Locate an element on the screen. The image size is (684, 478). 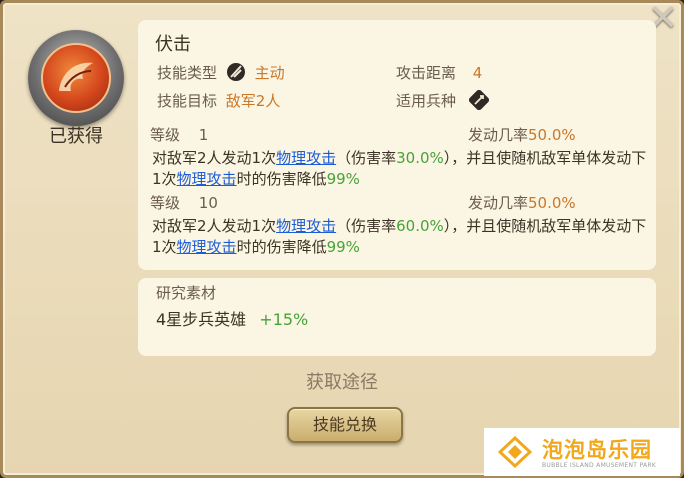
attack-range-row: 攻击距离 4 is located at coordinates (439, 72).